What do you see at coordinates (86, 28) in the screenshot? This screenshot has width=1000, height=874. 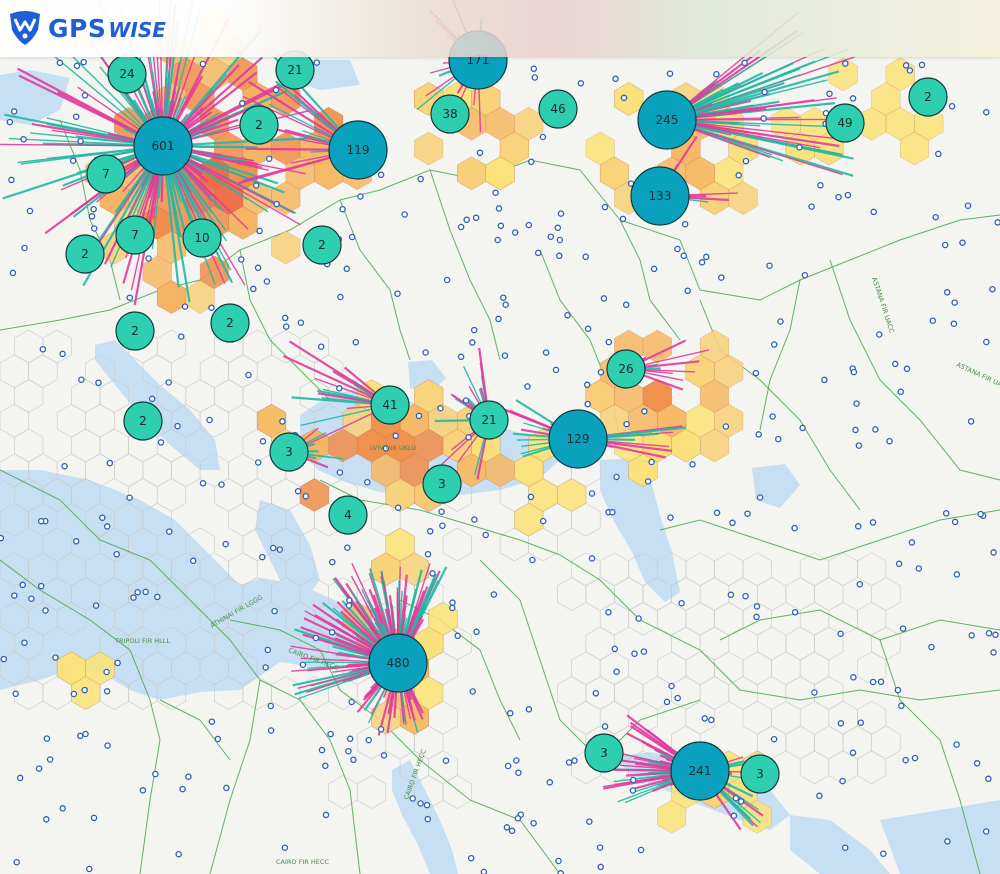 I see `gpswise-logo: GPS WISE` at bounding box center [86, 28].